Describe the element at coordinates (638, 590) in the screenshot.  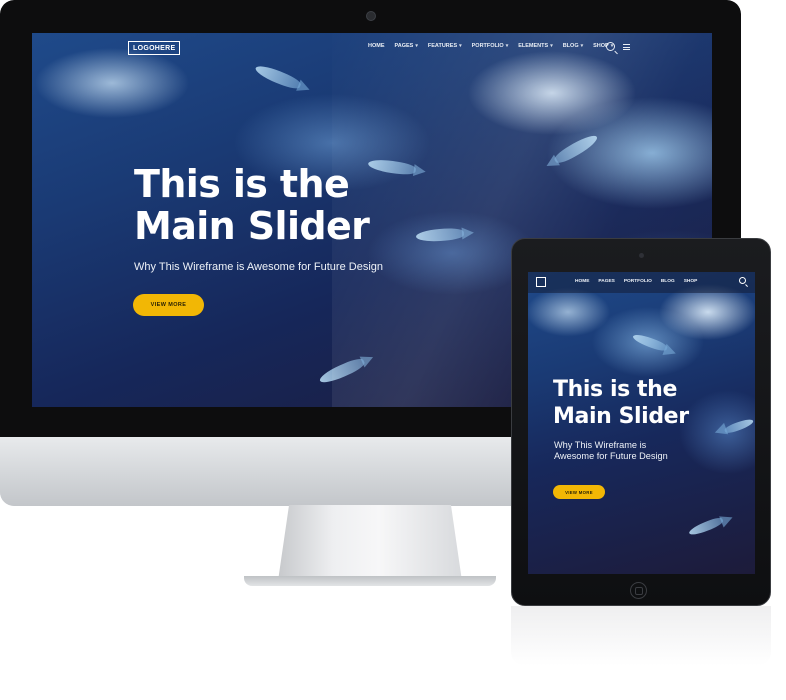
I see `home-button-icon` at that location.